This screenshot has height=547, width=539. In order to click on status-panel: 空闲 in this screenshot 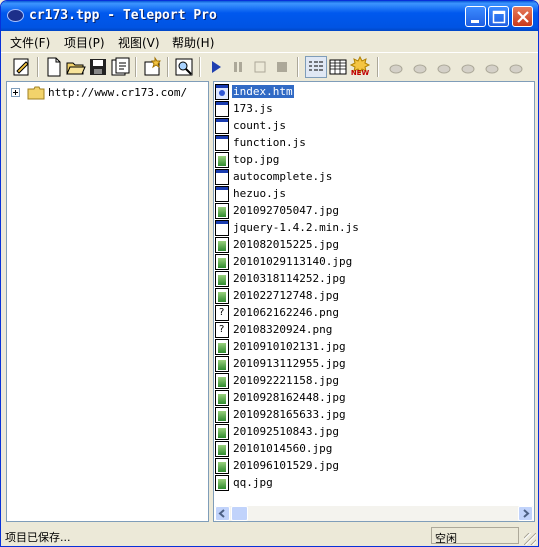, I will do `click(475, 536)`.